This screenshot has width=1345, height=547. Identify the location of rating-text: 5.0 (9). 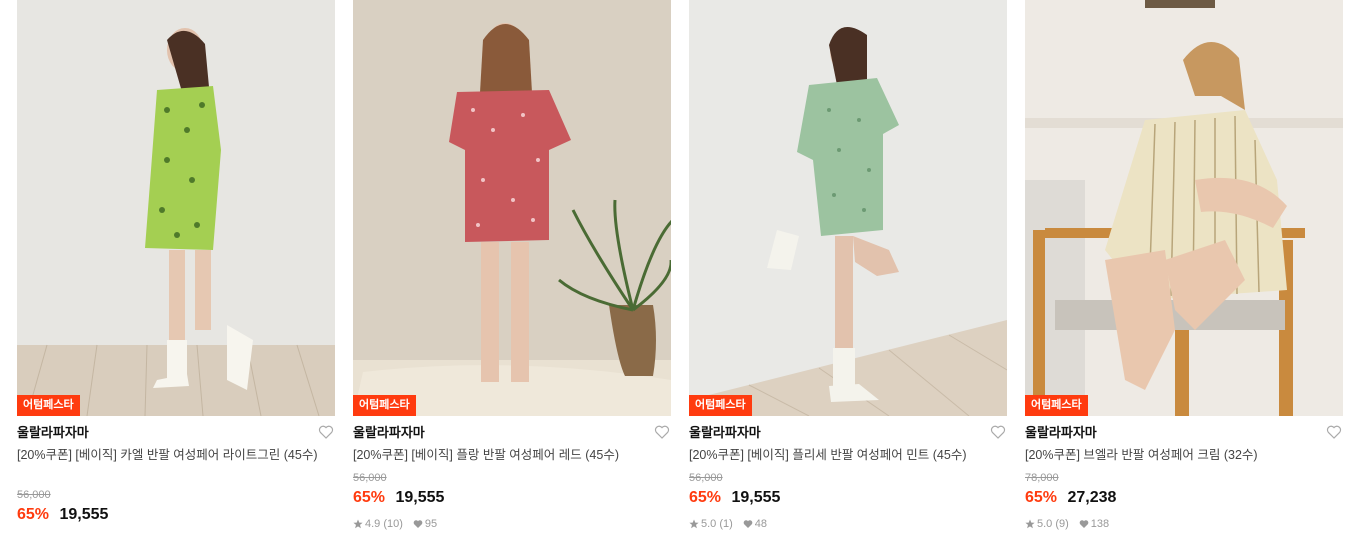
(1053, 524).